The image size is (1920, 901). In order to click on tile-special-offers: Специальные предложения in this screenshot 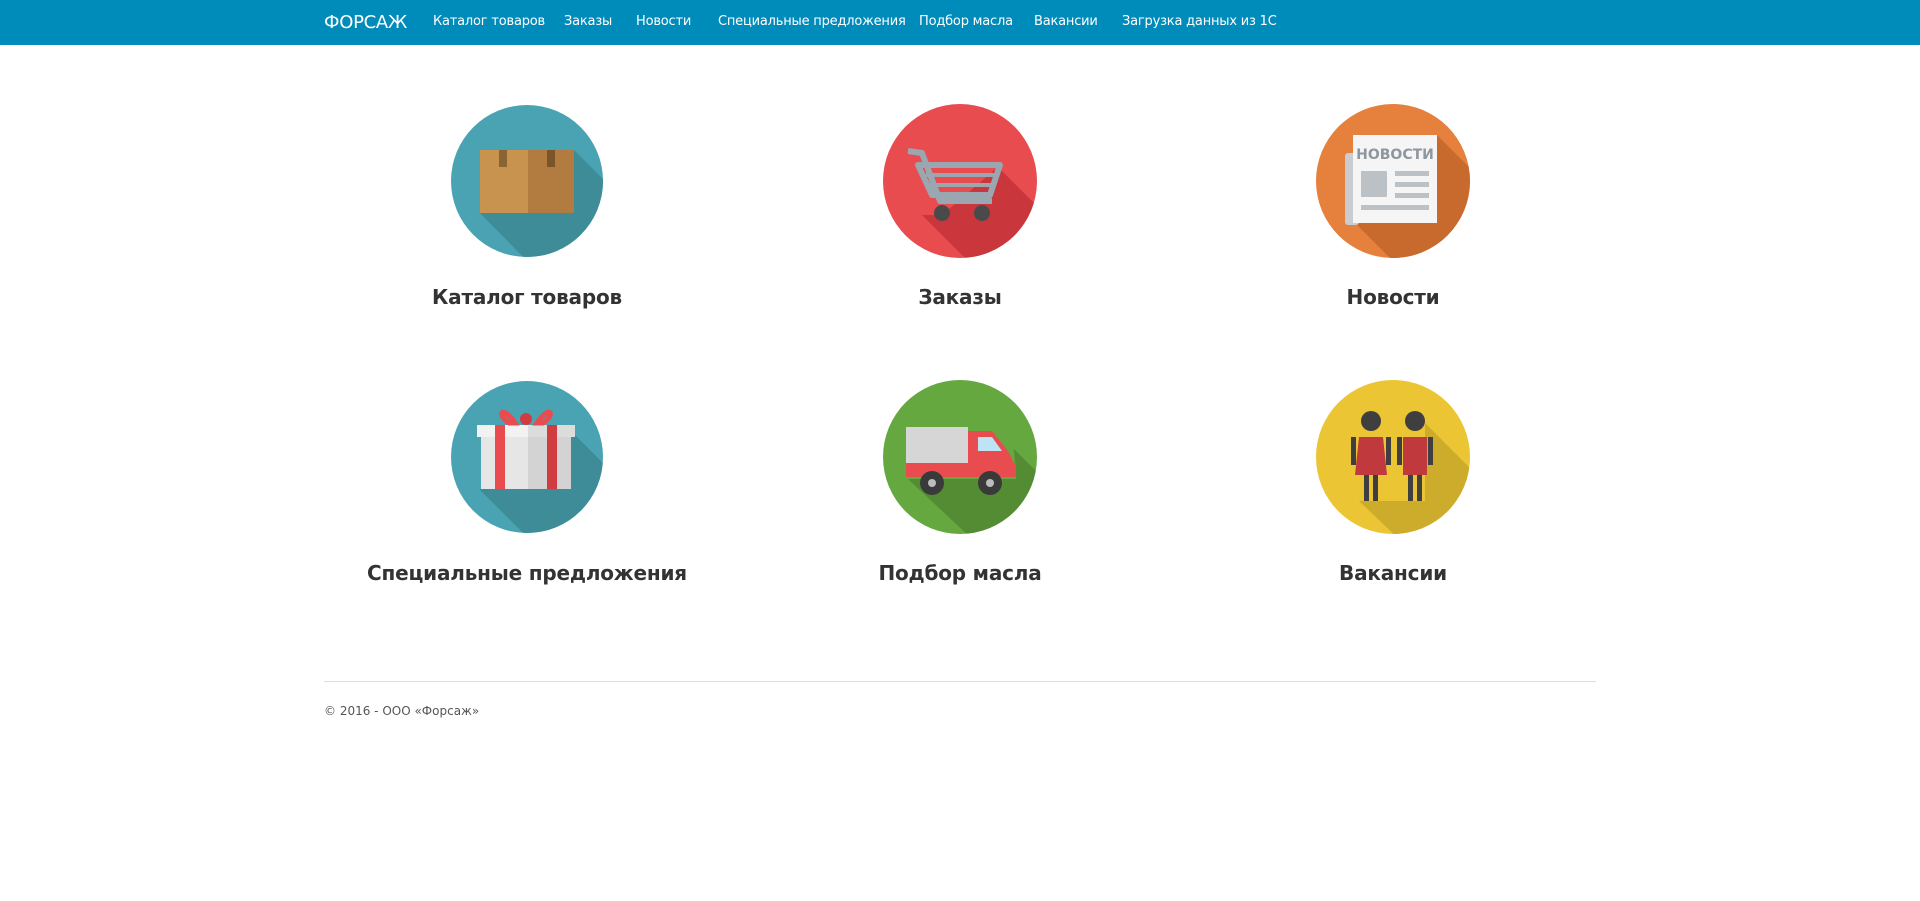, I will do `click(527, 482)`.